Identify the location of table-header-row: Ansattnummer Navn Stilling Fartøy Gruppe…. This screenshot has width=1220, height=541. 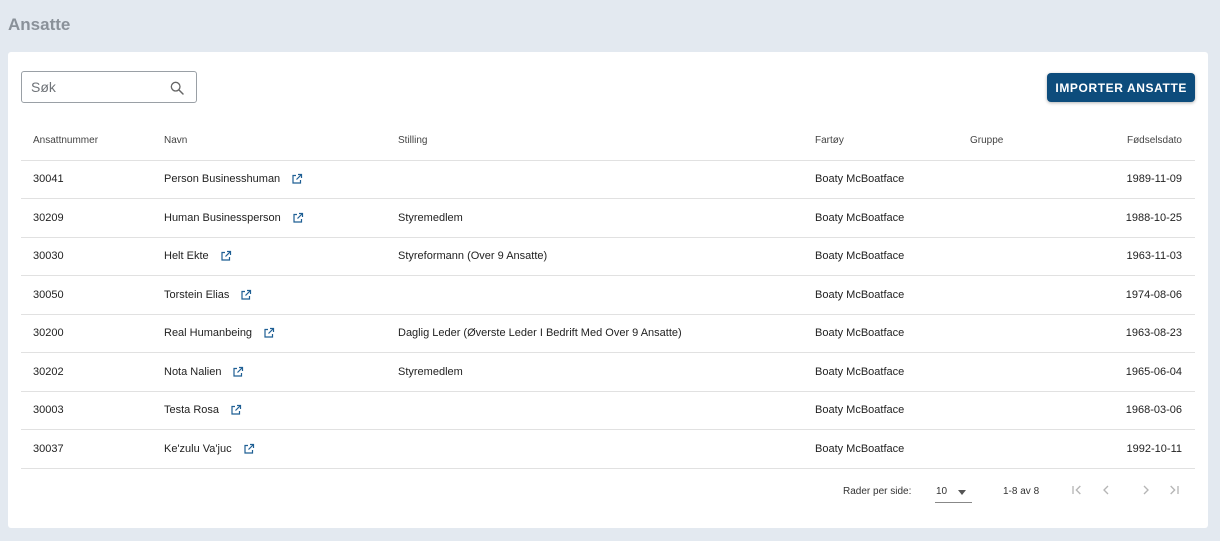
(608, 141).